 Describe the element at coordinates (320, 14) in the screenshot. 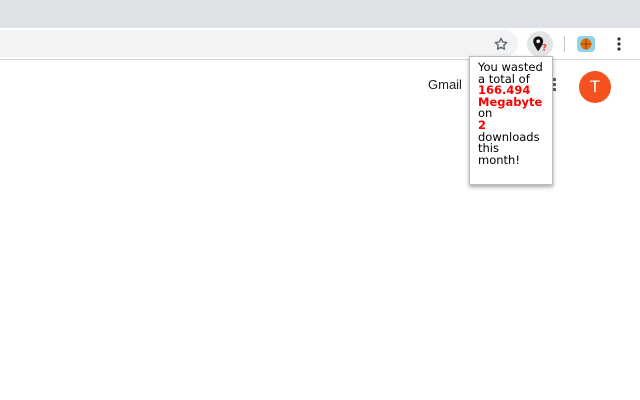

I see `browser-title-bar` at that location.